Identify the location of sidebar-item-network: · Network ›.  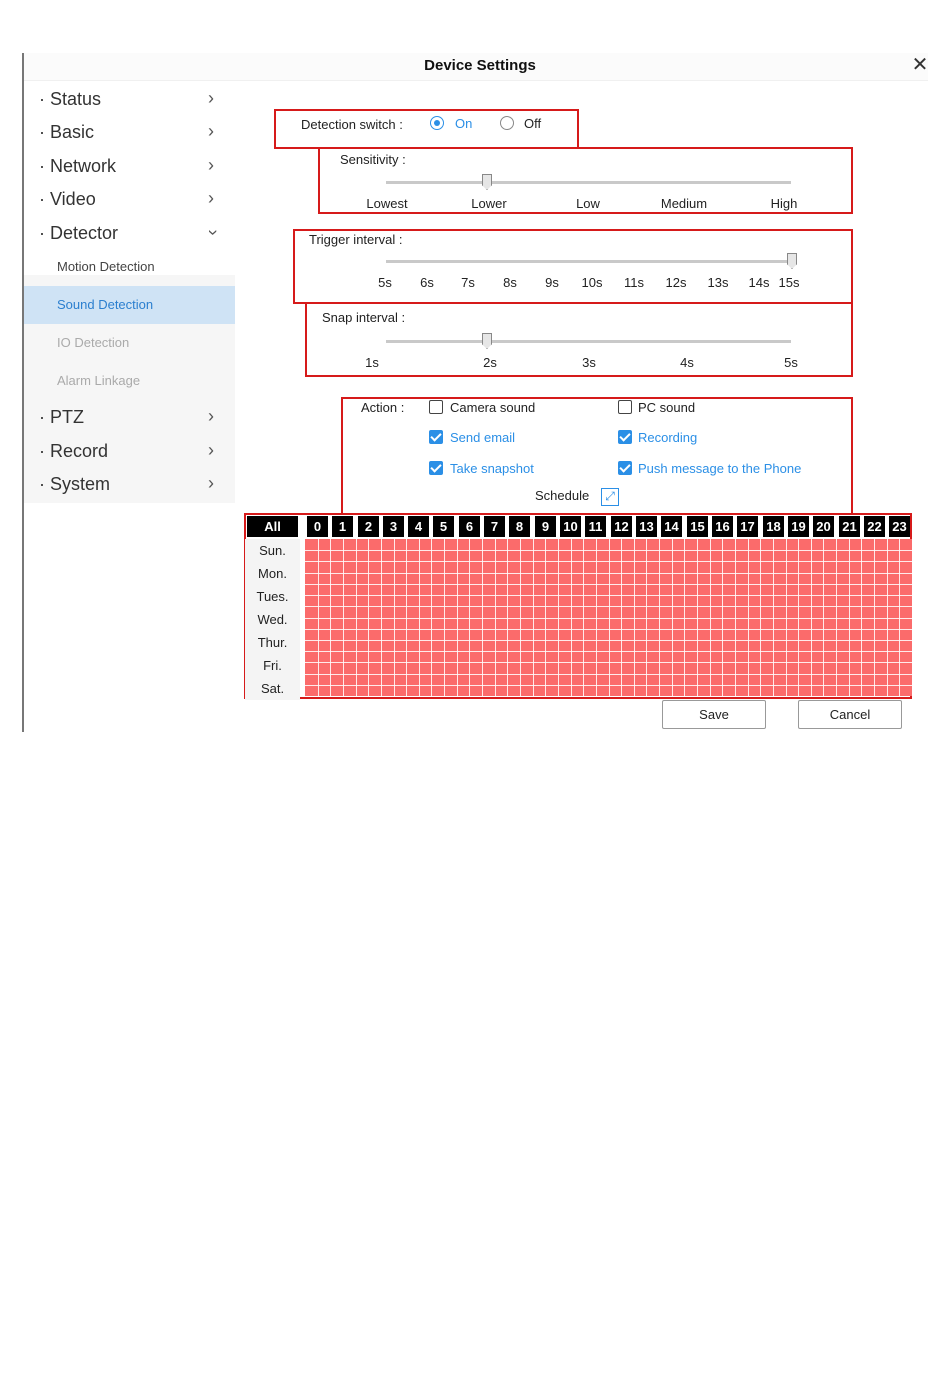
(129, 166).